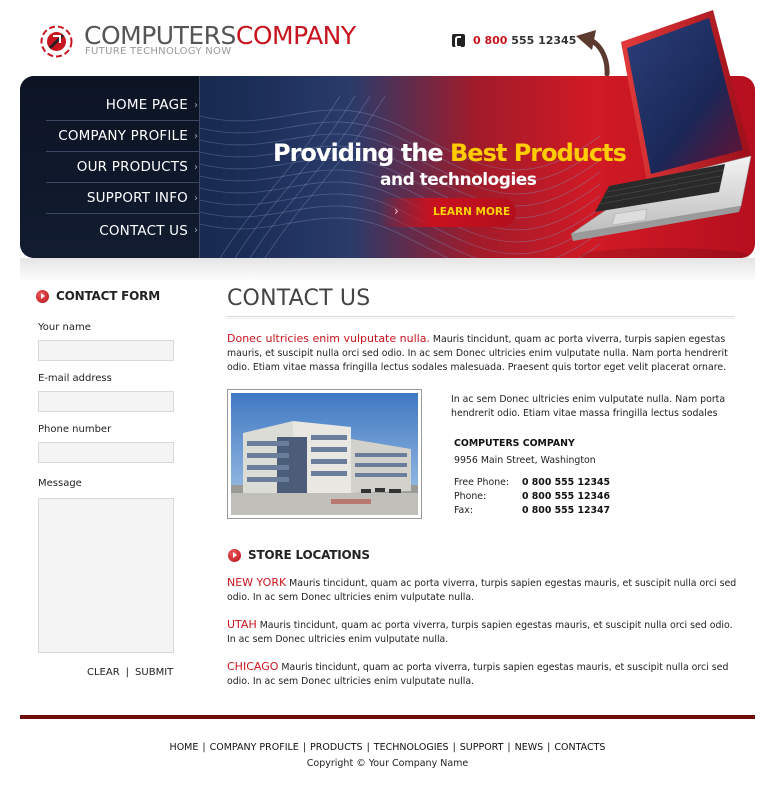 The height and width of the screenshot is (790, 775). Describe the element at coordinates (123, 230) in the screenshot. I see `nav-item-contact-us: CONTACT US ›` at that location.